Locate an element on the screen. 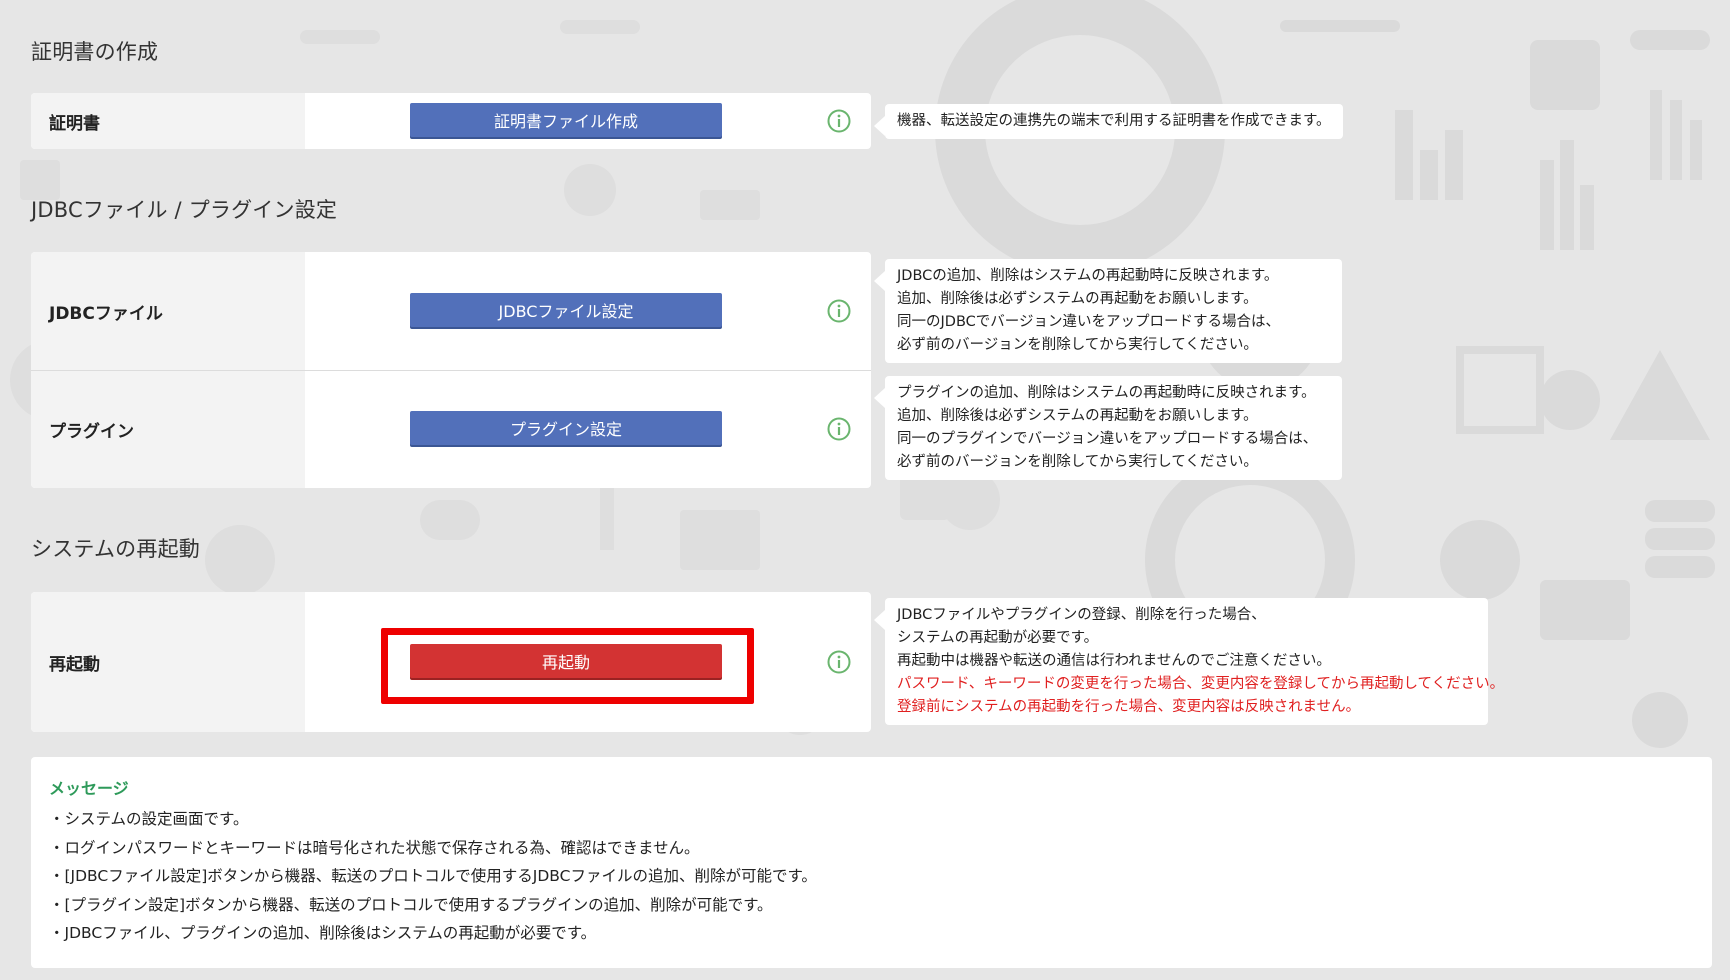 This screenshot has width=1730, height=980. jdbc-file-row: JDBCファイル JDBCファイル設定 is located at coordinates (451, 311).